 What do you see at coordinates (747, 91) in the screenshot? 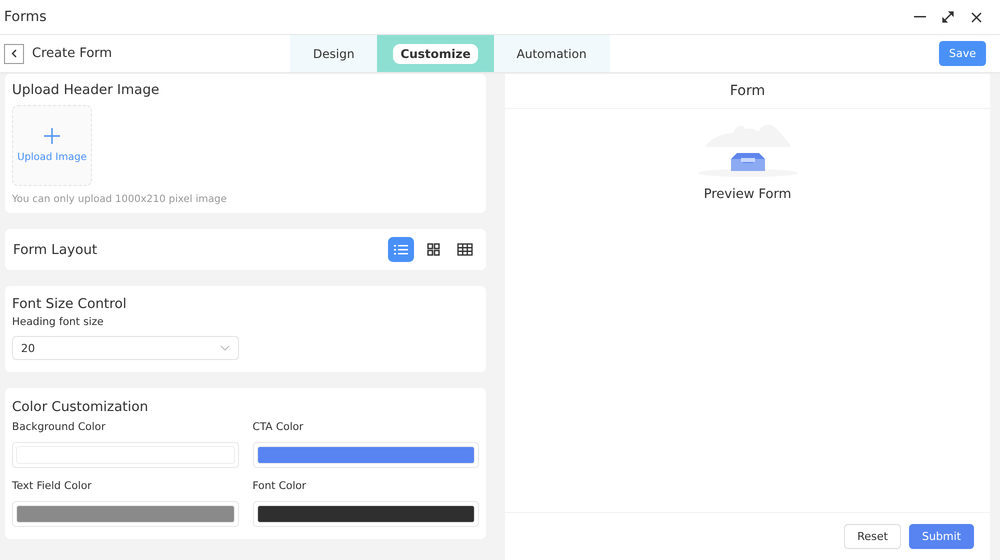
I see `preview-title: Form` at bounding box center [747, 91].